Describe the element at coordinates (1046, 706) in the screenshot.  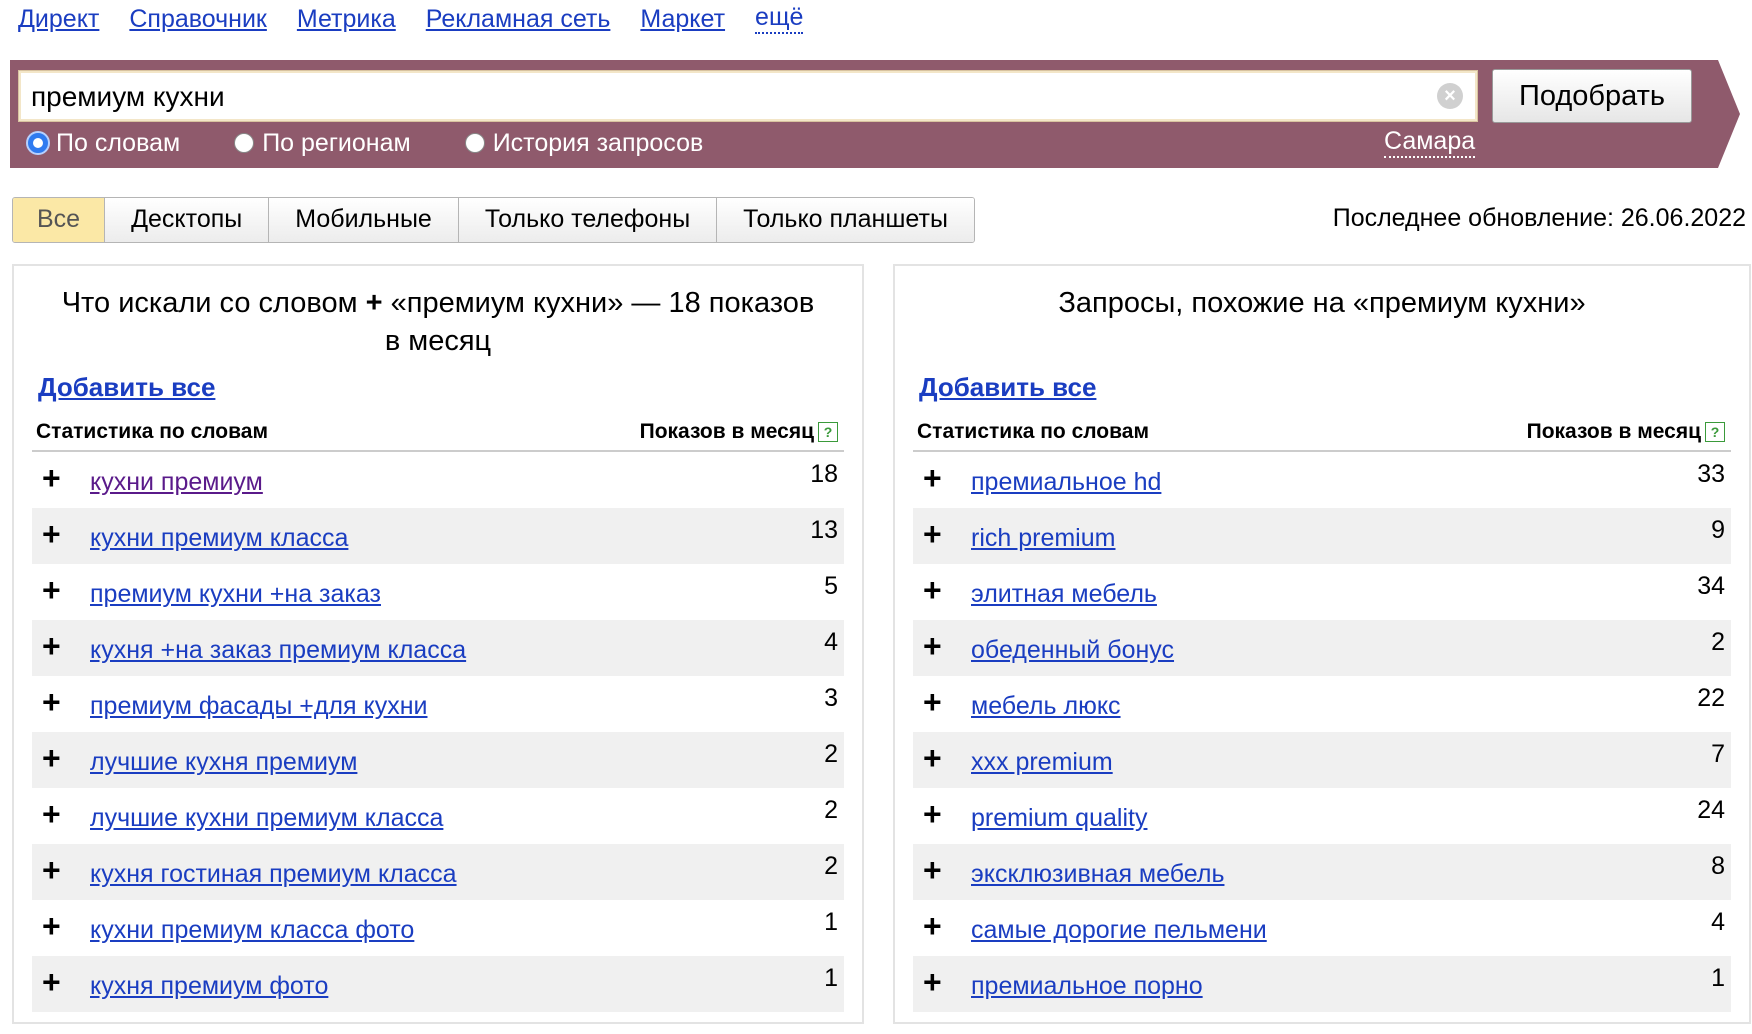
I see `phrase-link: мебель люкс` at that location.